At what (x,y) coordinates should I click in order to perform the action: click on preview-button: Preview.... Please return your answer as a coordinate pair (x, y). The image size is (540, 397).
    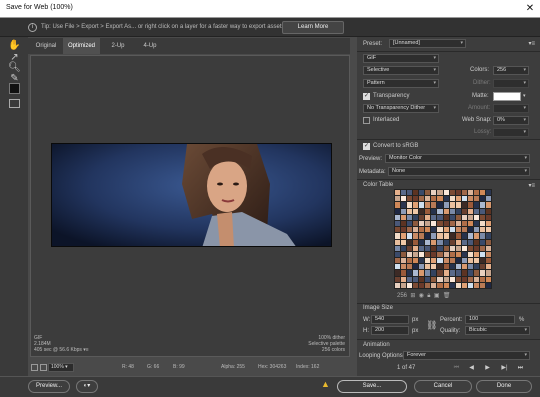
    Looking at the image, I should click on (49, 386).